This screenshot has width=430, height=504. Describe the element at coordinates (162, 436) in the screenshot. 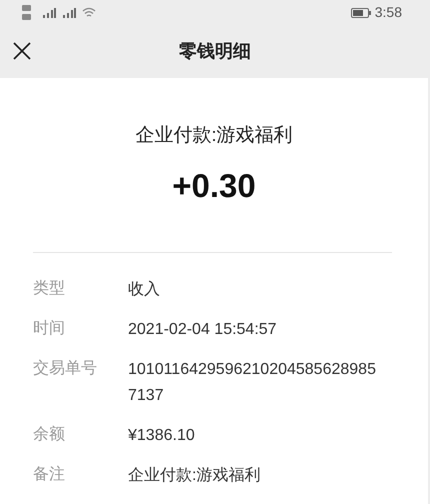

I see `detail-value: ¥1386.10` at that location.